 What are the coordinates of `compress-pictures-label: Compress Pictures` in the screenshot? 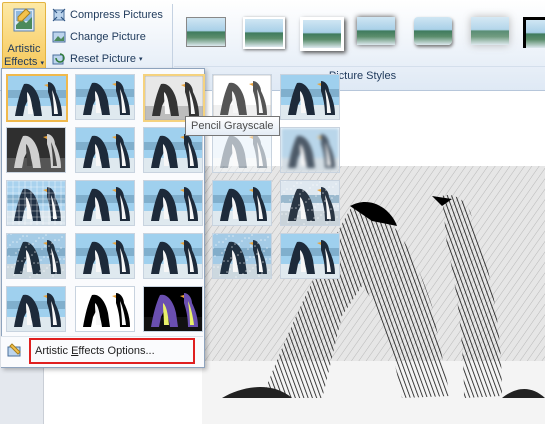 It's located at (116, 15).